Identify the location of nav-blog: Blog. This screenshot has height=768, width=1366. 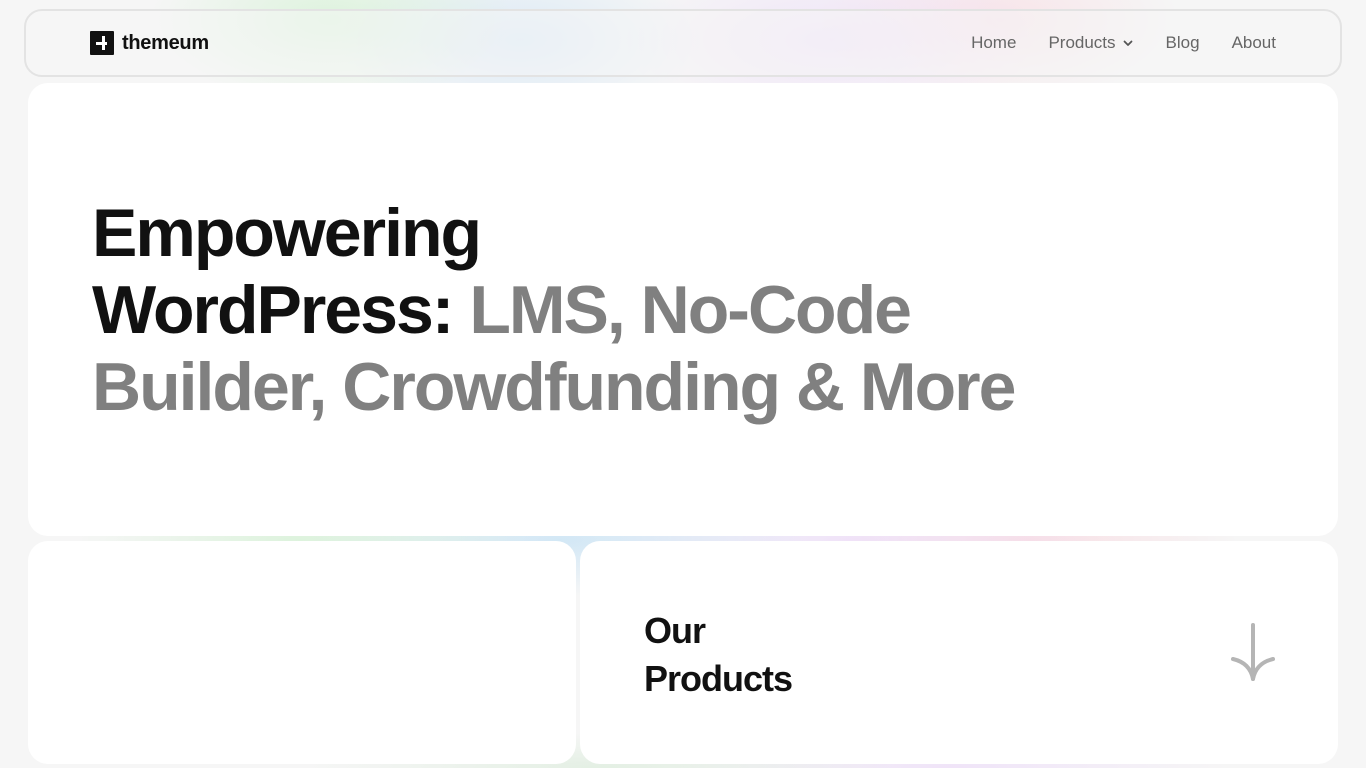
(1183, 43).